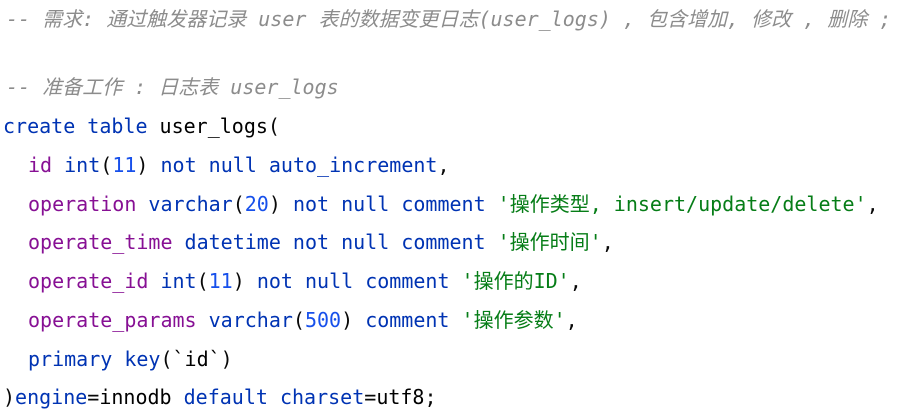  I want to click on engine-value: innodb, so click(135, 397).